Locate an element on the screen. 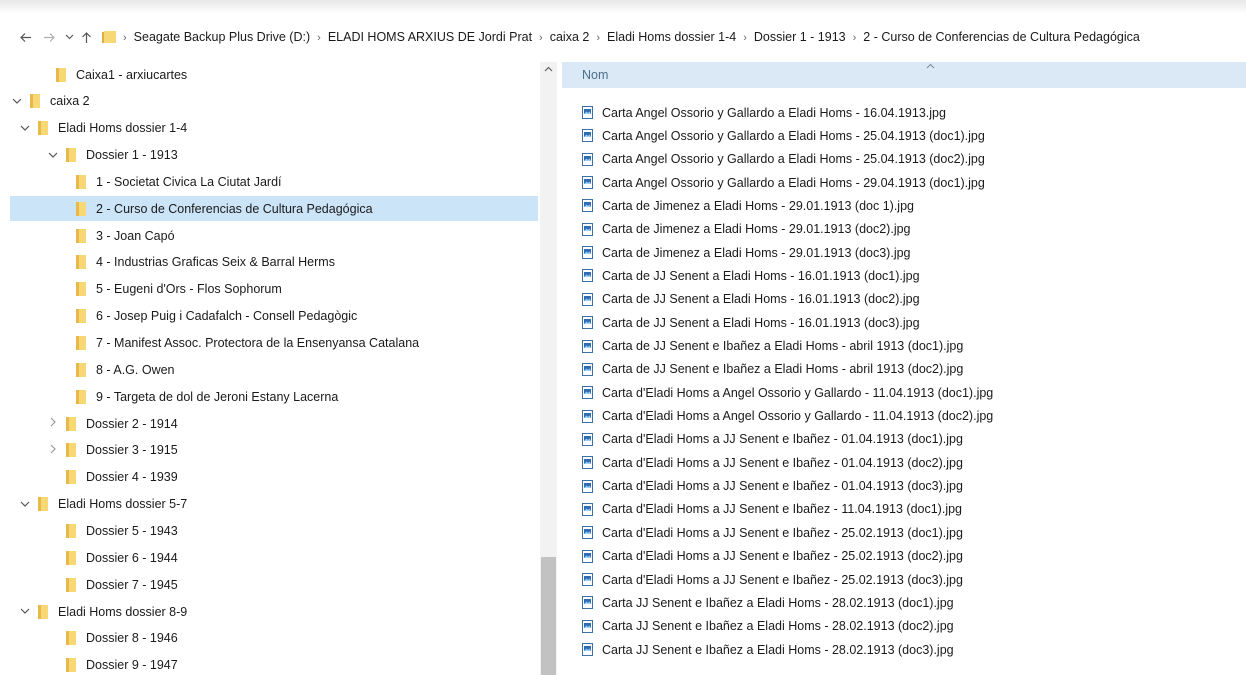 The width and height of the screenshot is (1246, 675). tree-item: Caixa1 - arxiucartes is located at coordinates (274, 74).